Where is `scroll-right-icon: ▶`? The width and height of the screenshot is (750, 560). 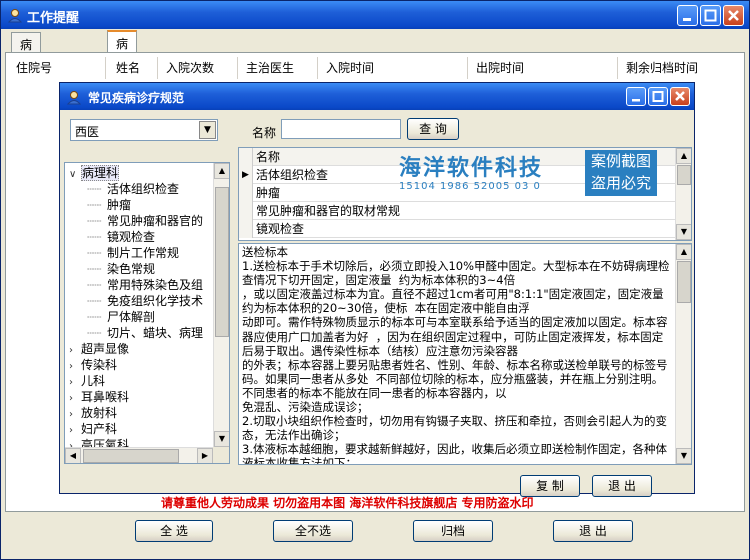 scroll-right-icon: ▶ is located at coordinates (205, 455).